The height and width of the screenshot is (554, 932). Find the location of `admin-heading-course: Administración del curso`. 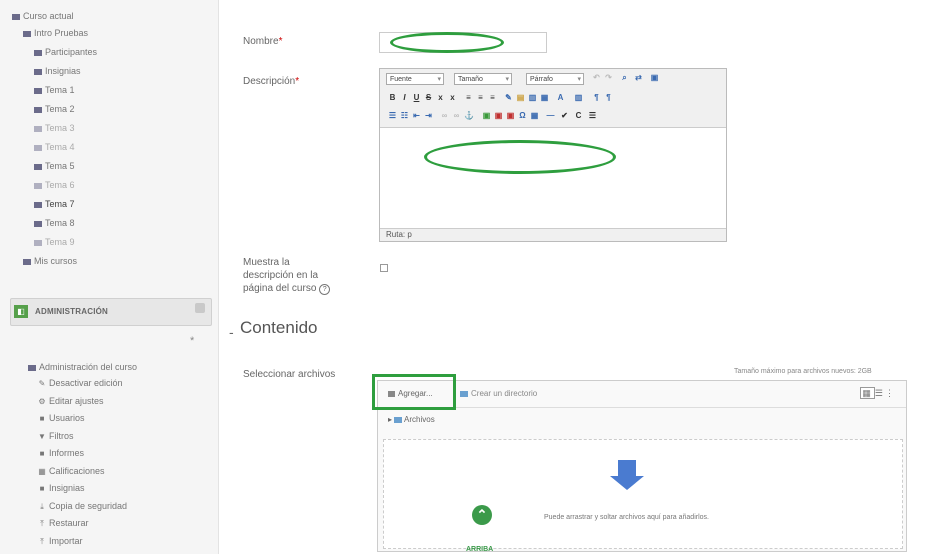

admin-heading-course: Administración del curso is located at coordinates (82, 367).